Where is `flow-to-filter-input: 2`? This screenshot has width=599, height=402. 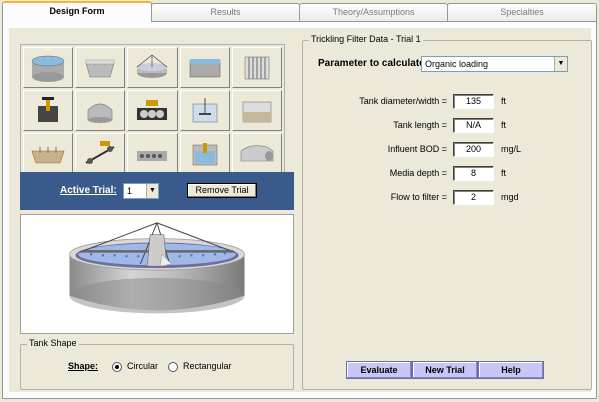 flow-to-filter-input: 2 is located at coordinates (473, 197).